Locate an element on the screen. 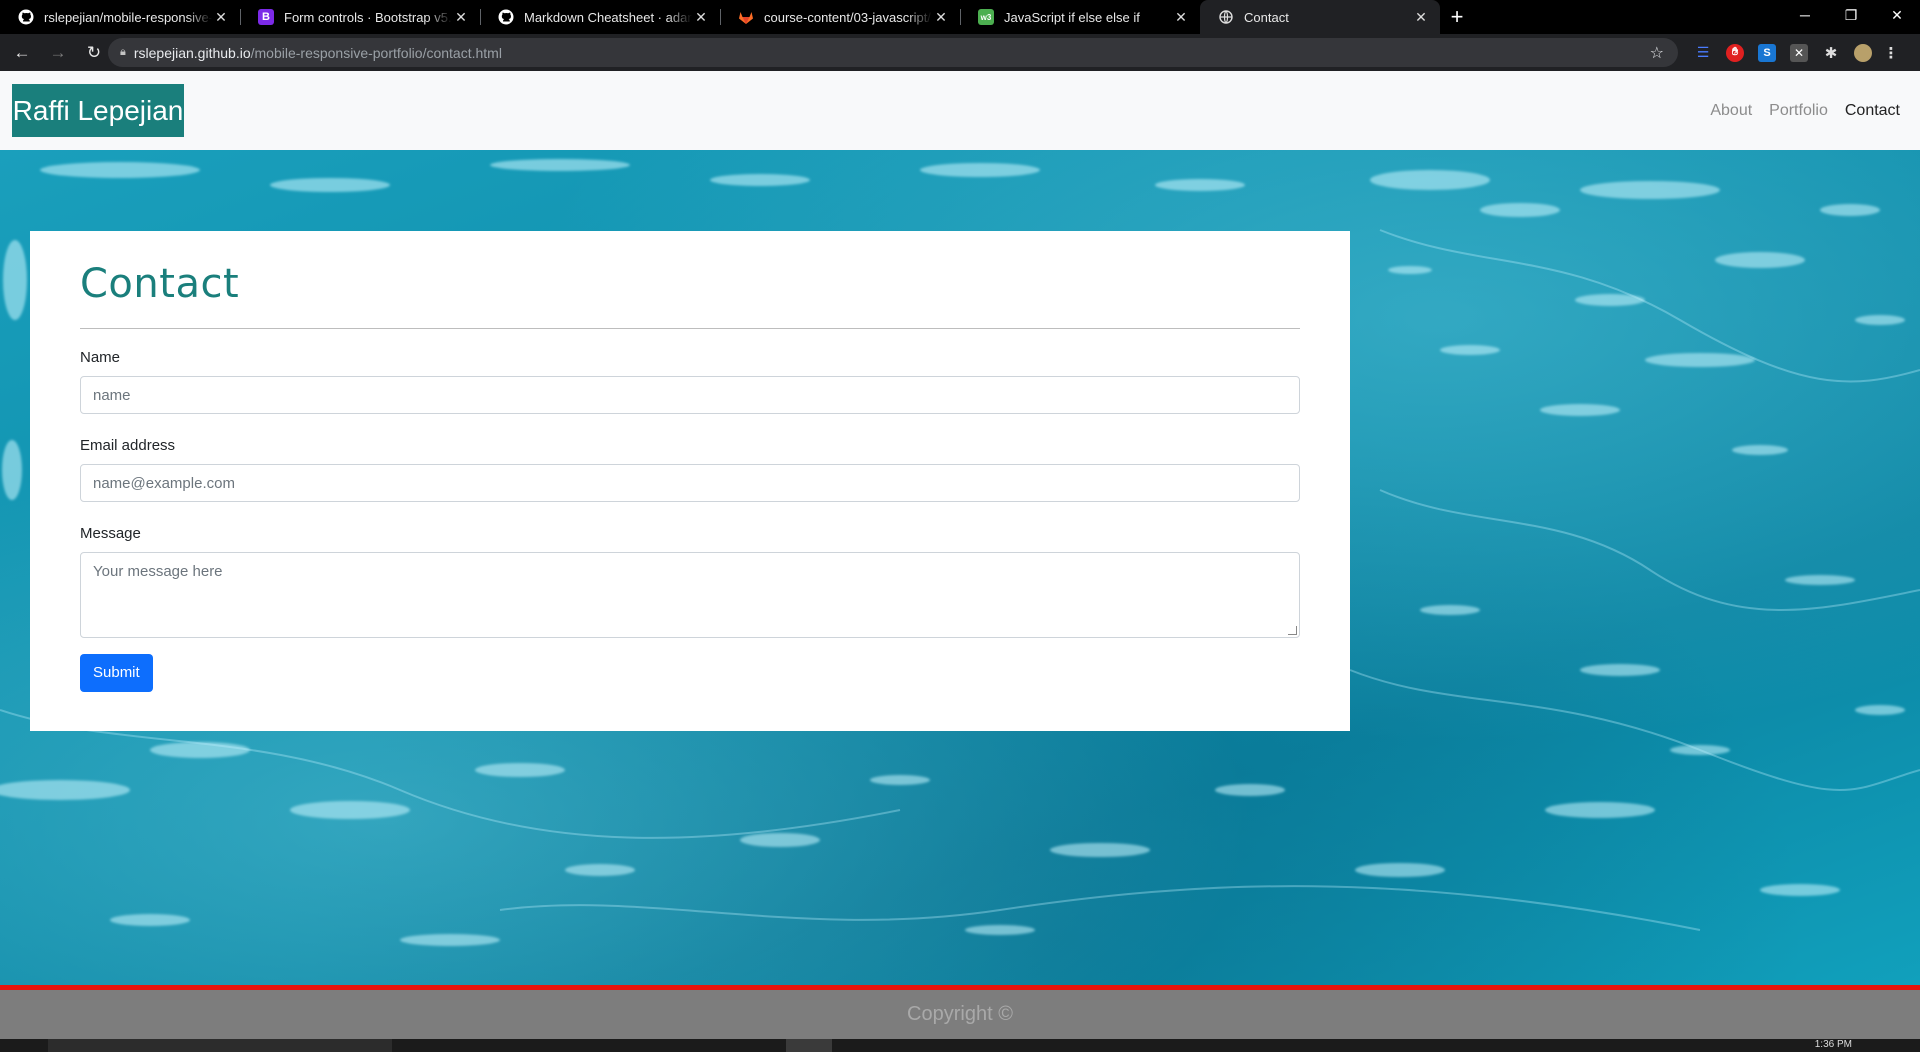 Image resolution: width=1920 pixels, height=1052 pixels. list-extension-icon: ☰ is located at coordinates (1703, 53).